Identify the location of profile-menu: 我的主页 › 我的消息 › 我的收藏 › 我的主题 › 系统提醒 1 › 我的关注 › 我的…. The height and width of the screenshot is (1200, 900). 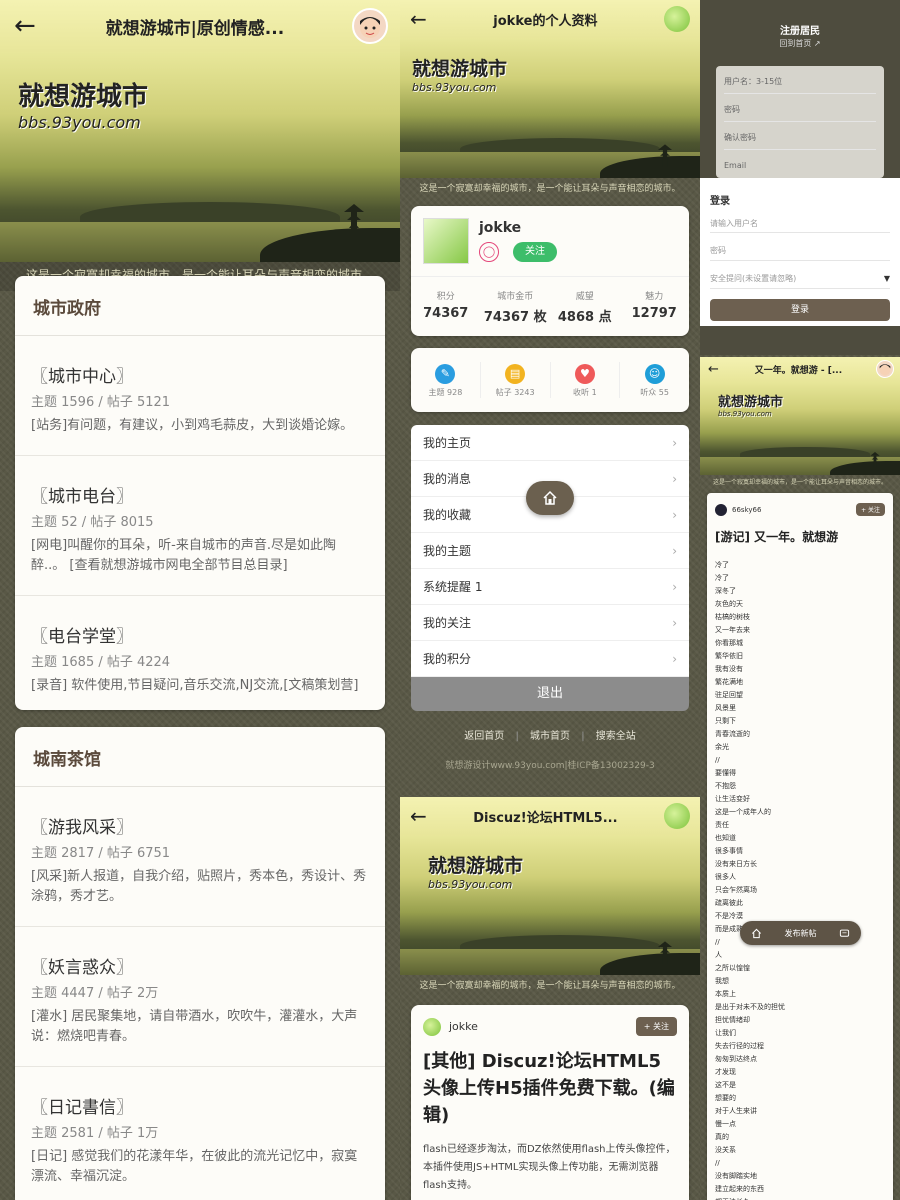
(550, 568).